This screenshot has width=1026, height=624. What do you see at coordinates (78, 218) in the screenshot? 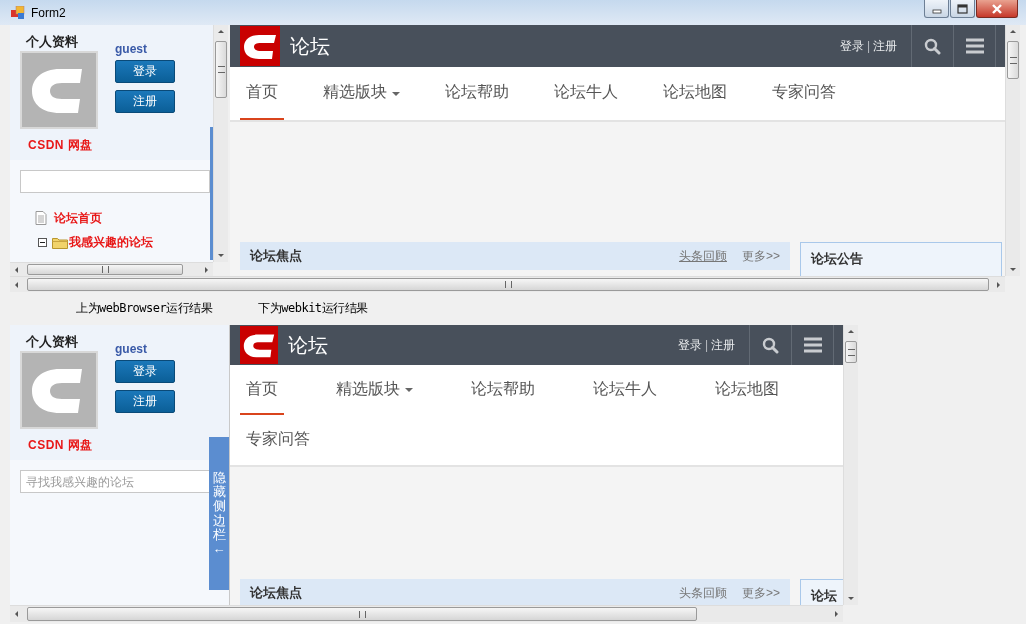
I see `tree-item: 论坛首页` at bounding box center [78, 218].